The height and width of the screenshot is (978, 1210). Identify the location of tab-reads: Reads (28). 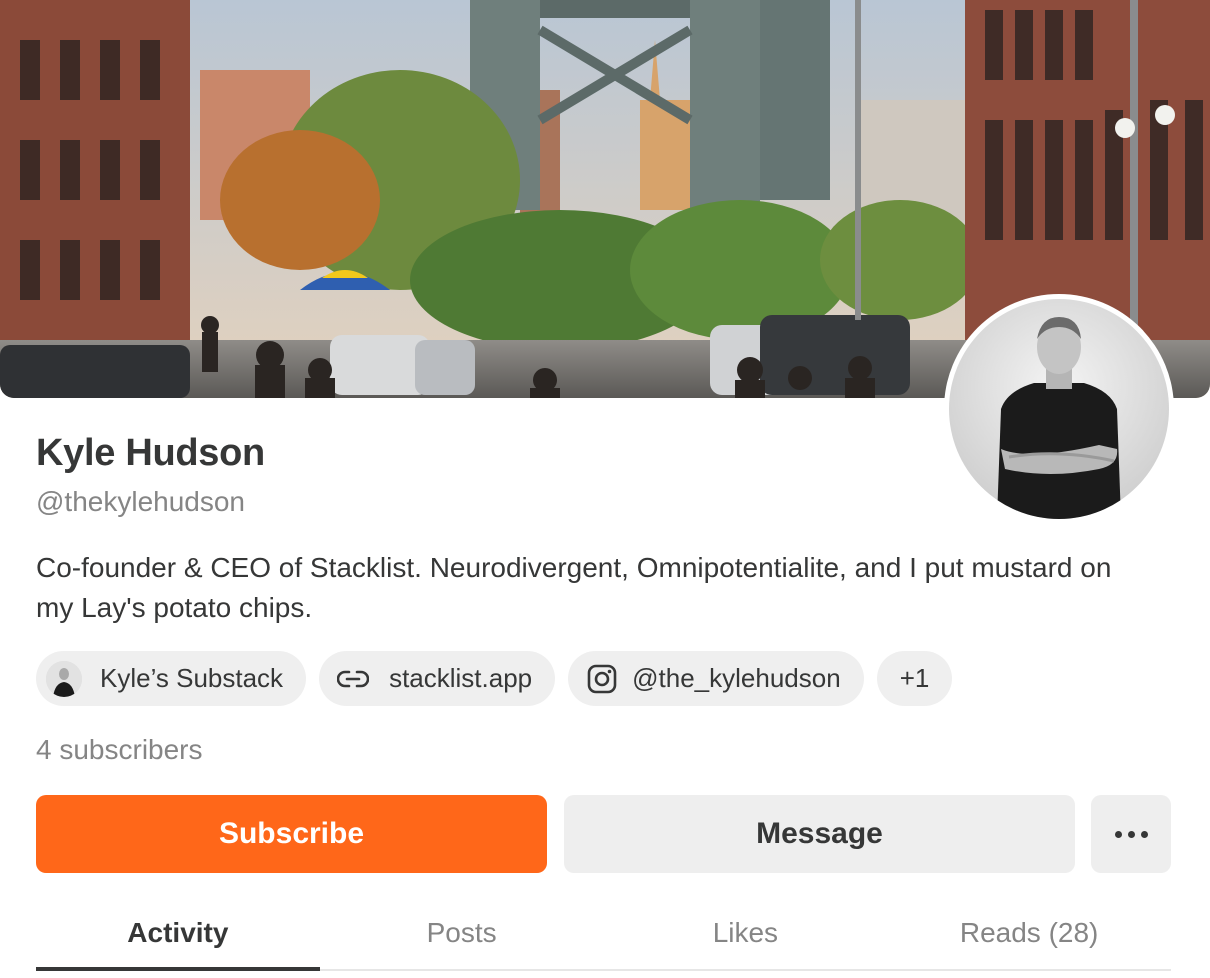
(1029, 937).